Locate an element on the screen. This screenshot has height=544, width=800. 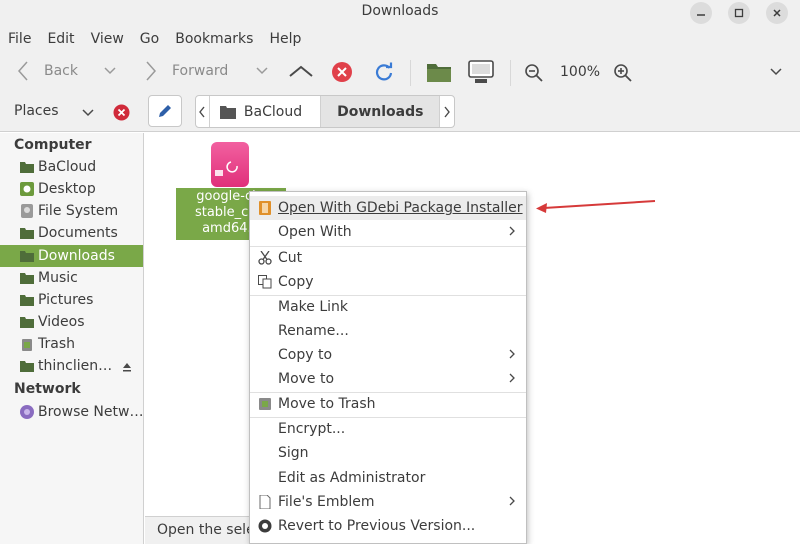
close-icon is located at coordinates (777, 13).